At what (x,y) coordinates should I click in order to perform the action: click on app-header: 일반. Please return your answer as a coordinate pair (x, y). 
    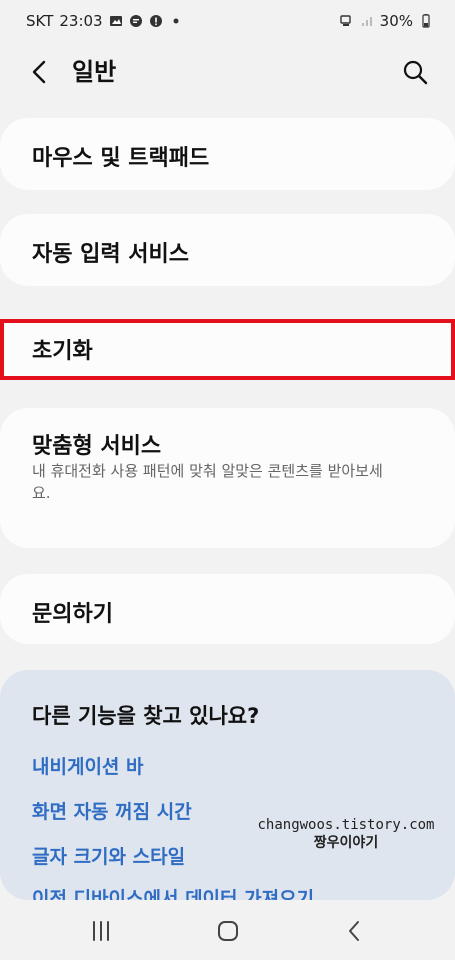
    Looking at the image, I should click on (227, 72).